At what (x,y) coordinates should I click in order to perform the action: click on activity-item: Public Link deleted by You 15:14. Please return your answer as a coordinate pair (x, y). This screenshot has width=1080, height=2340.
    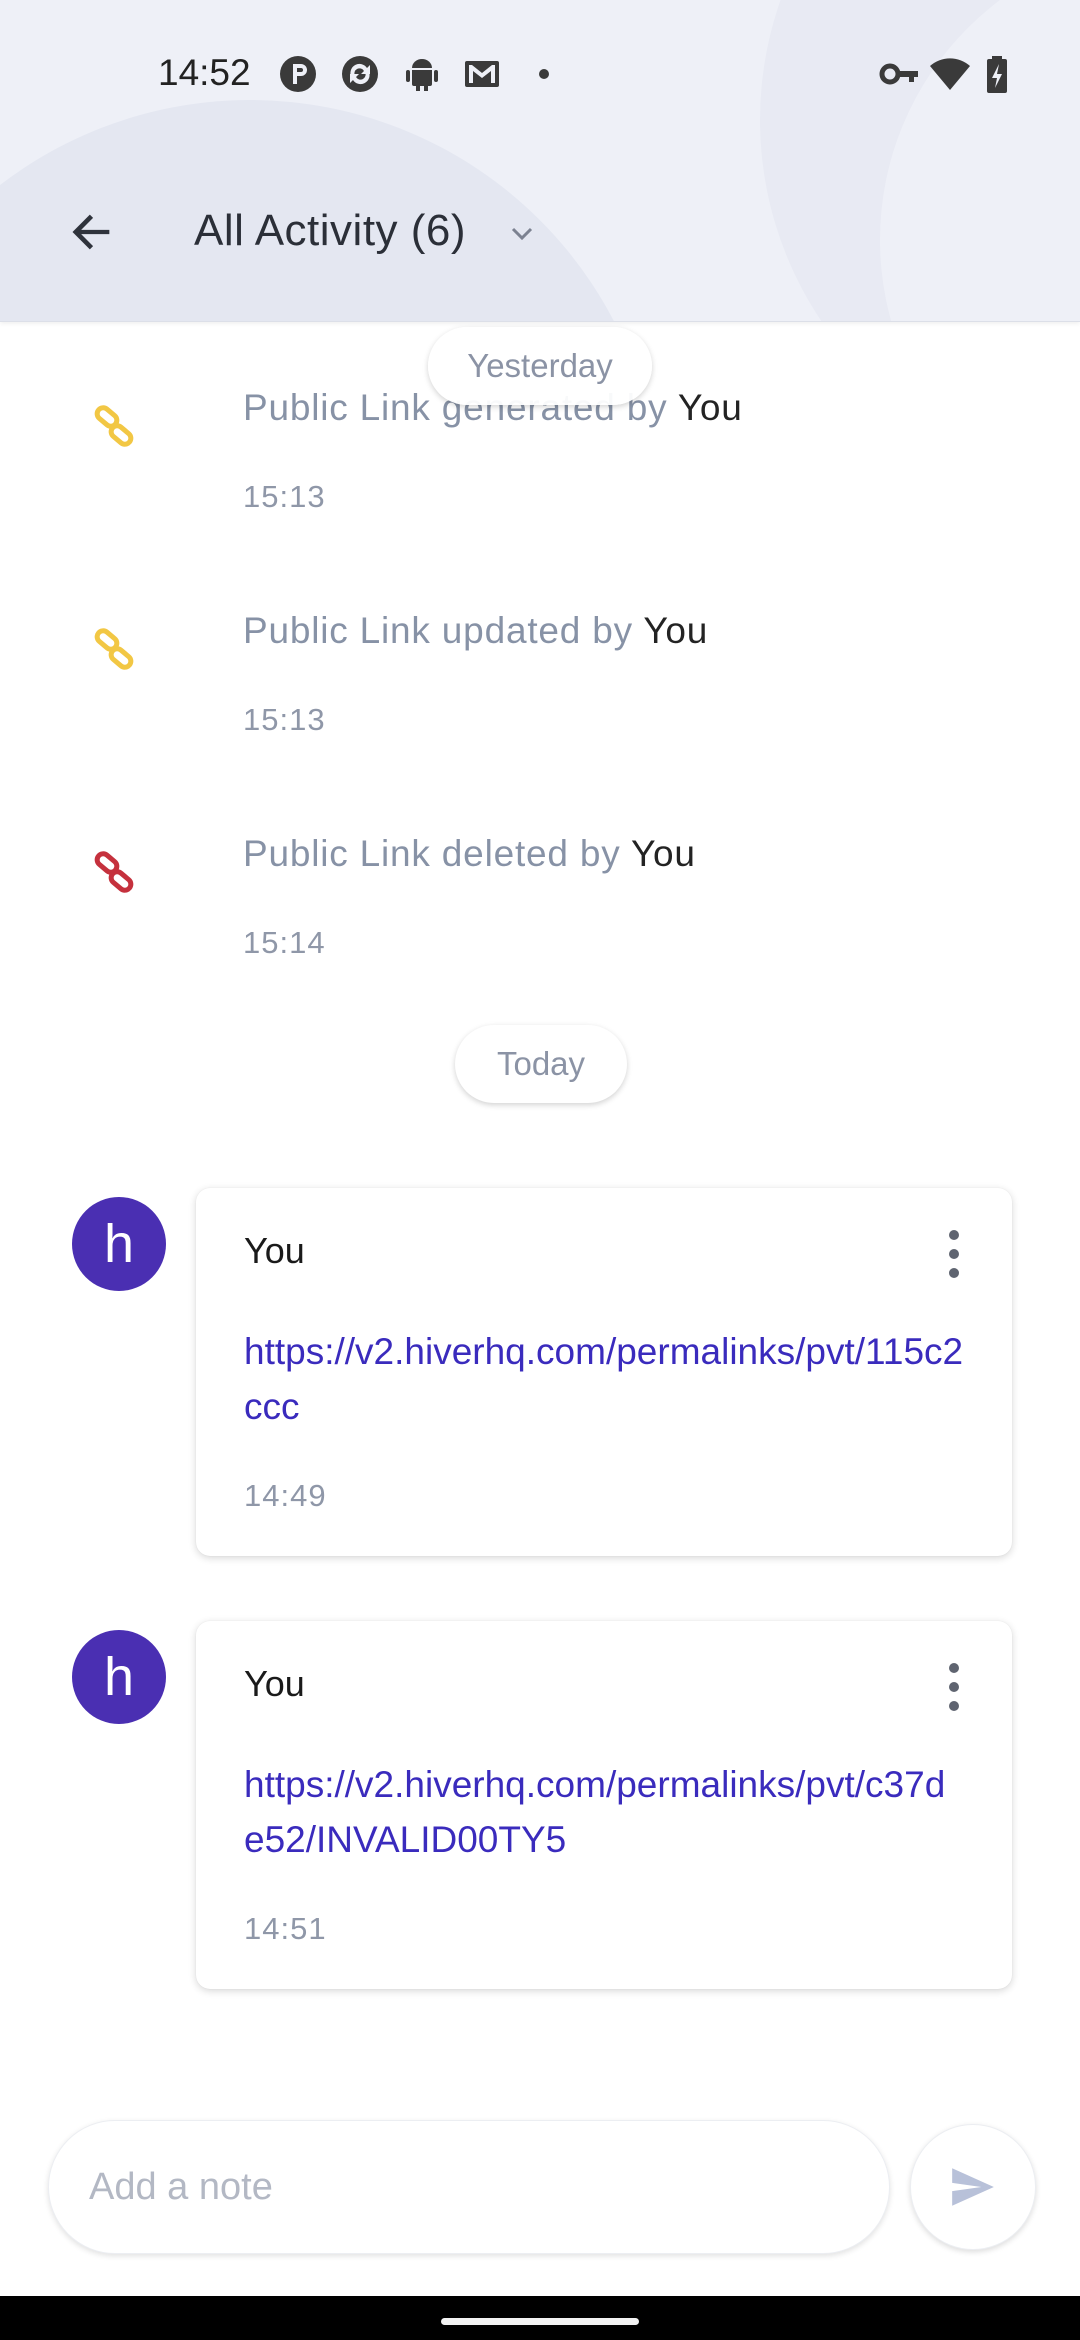
    Looking at the image, I should click on (540, 933).